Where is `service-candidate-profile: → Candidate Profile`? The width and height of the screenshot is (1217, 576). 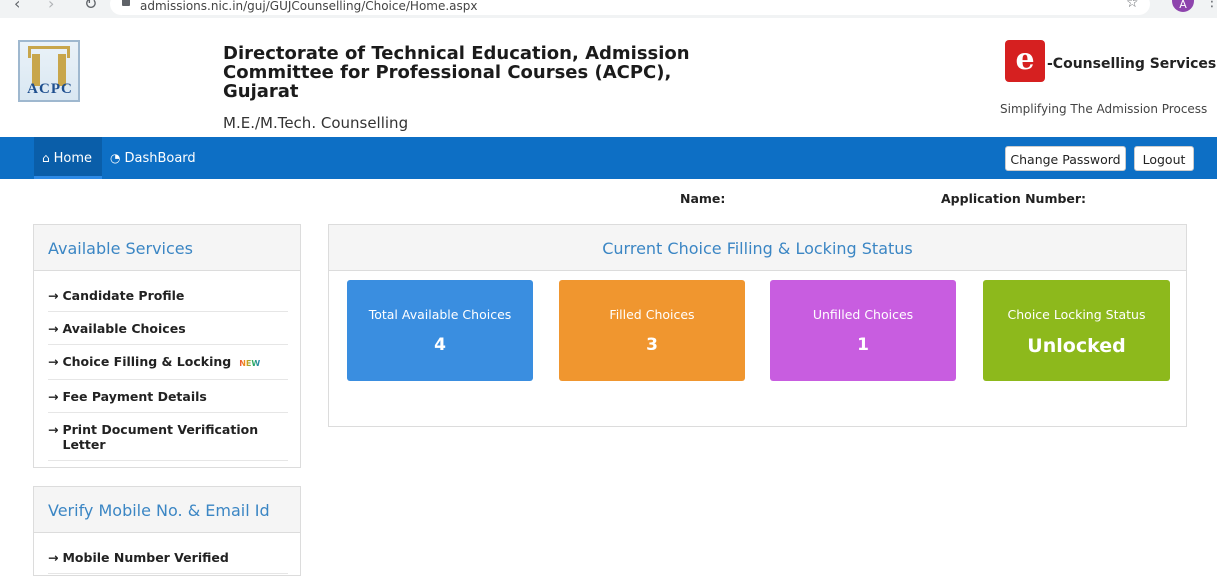 service-candidate-profile: → Candidate Profile is located at coordinates (168, 291).